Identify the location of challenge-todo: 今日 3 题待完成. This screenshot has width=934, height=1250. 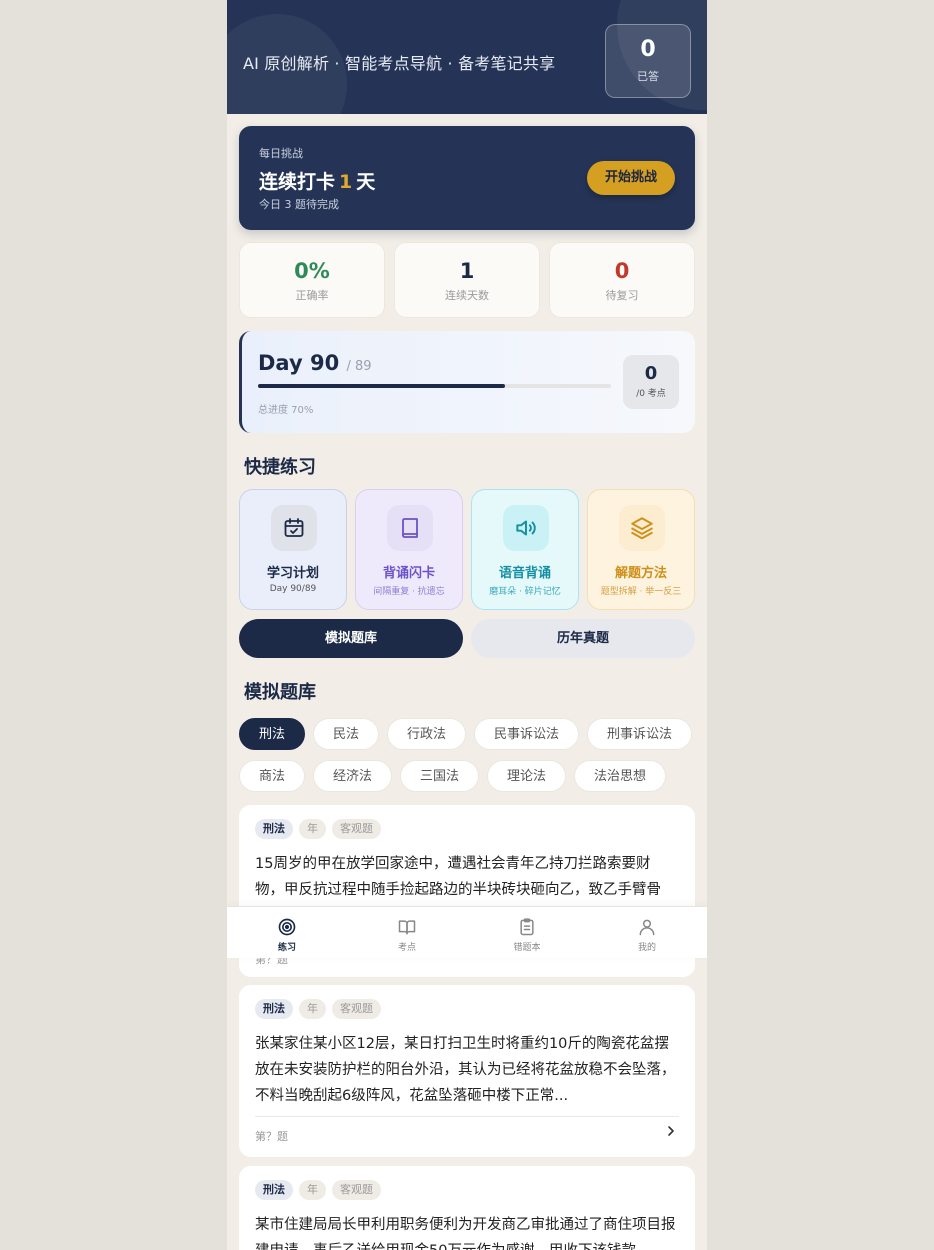
(299, 204).